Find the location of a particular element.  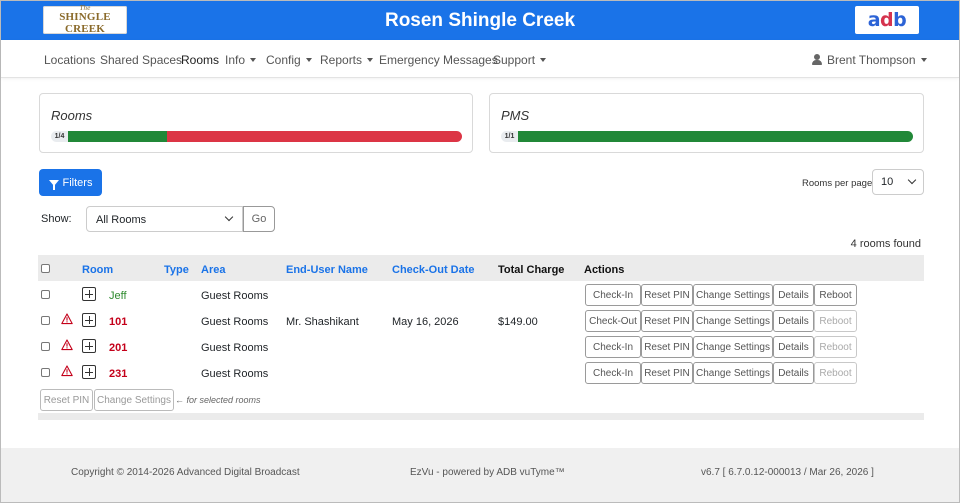

rooms-progress-bar: 1/4 is located at coordinates (256, 136).